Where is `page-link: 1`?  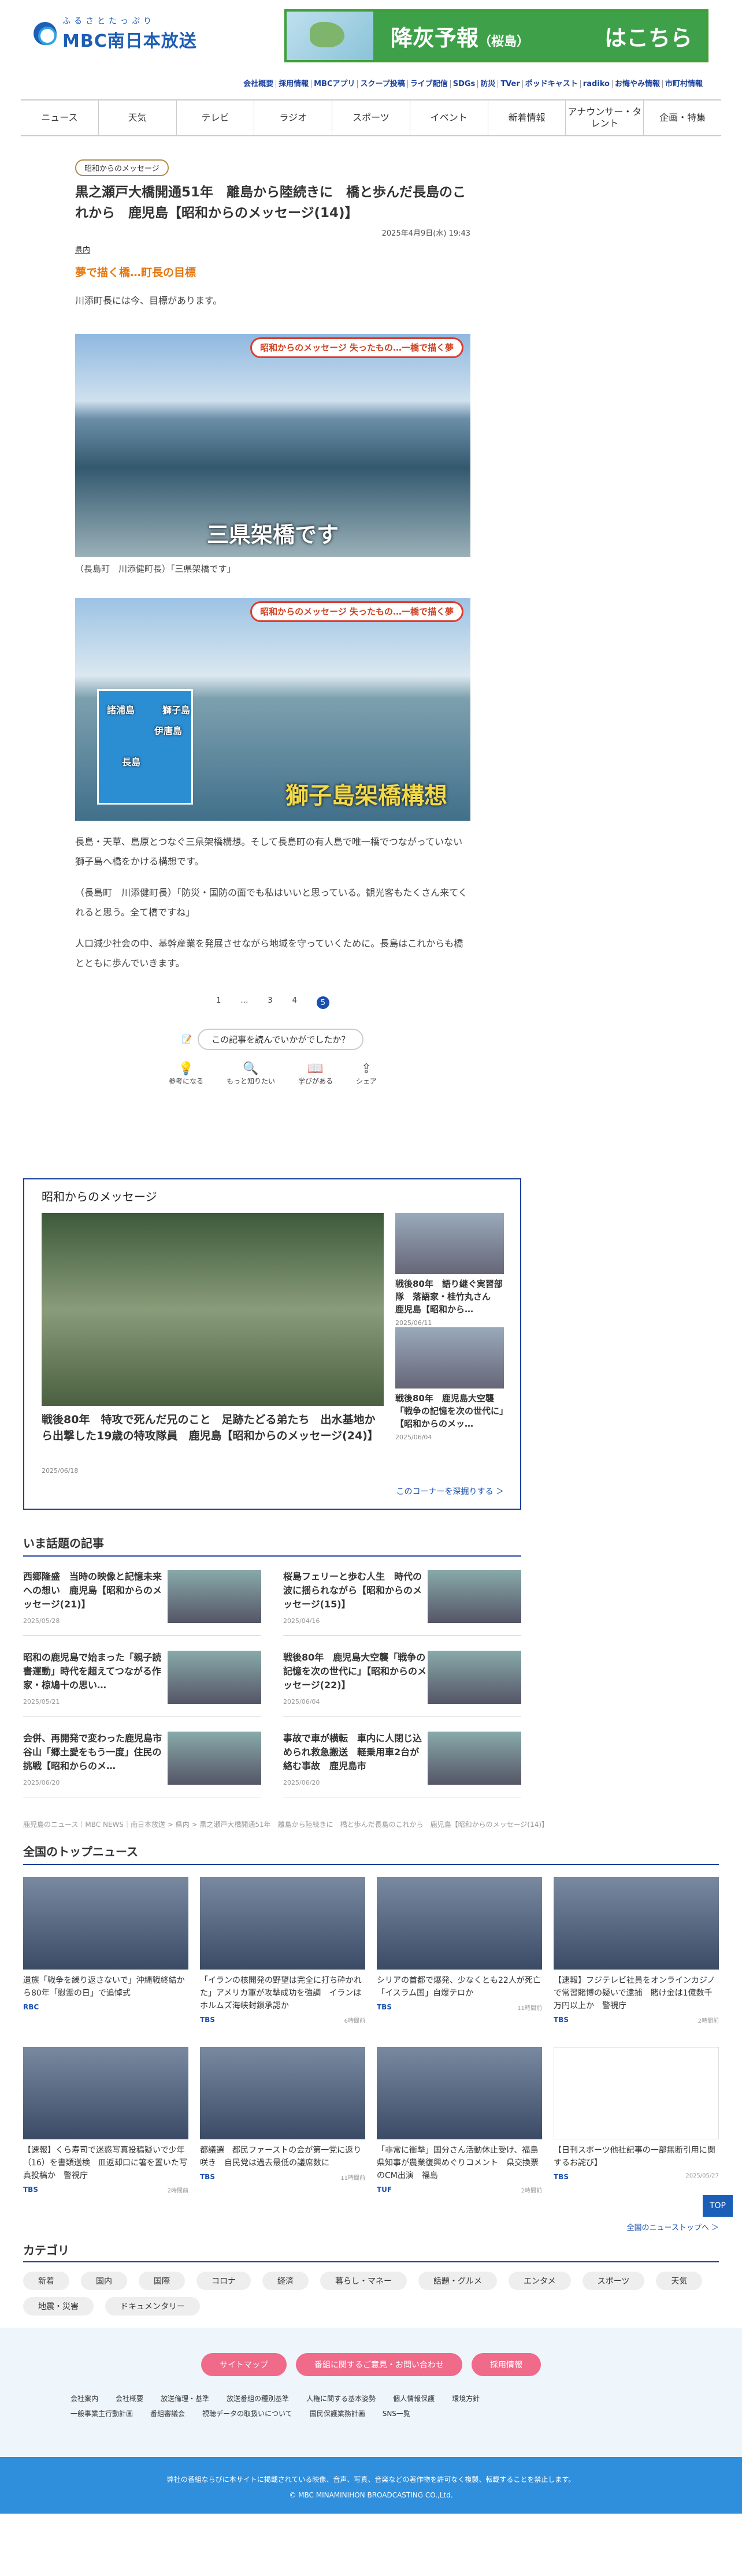
page-link: 1 is located at coordinates (218, 1003).